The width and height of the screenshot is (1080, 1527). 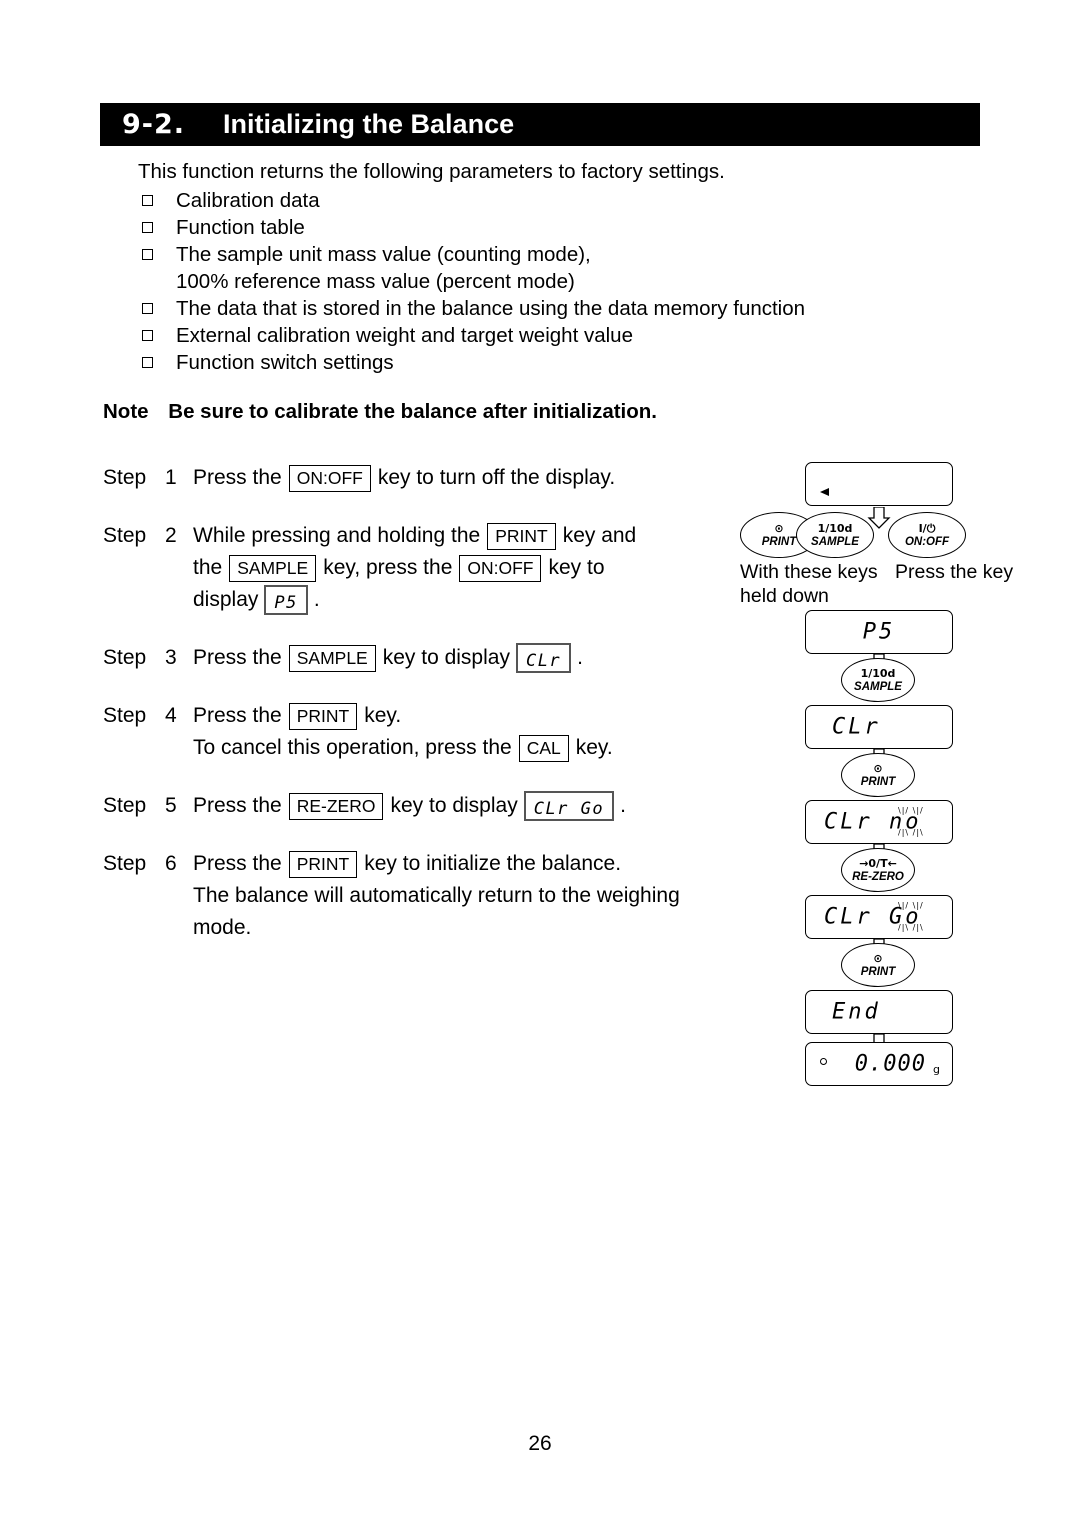 I want to click on step-text: mode., so click(x=222, y=927).